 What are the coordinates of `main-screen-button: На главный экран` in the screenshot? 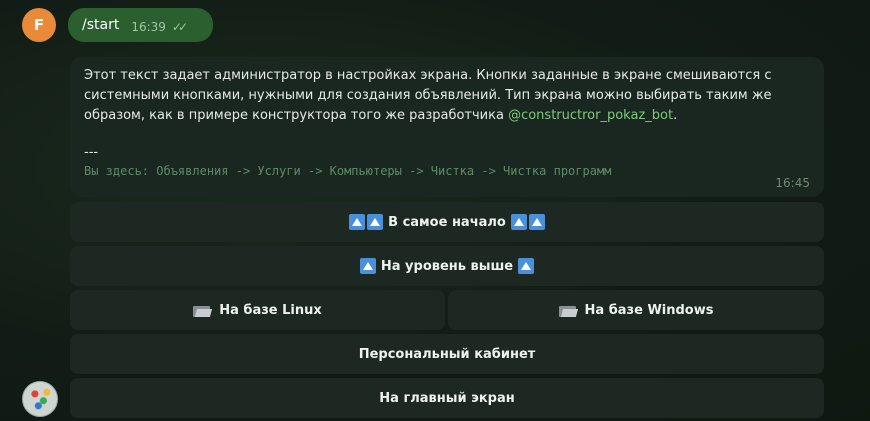 It's located at (447, 398).